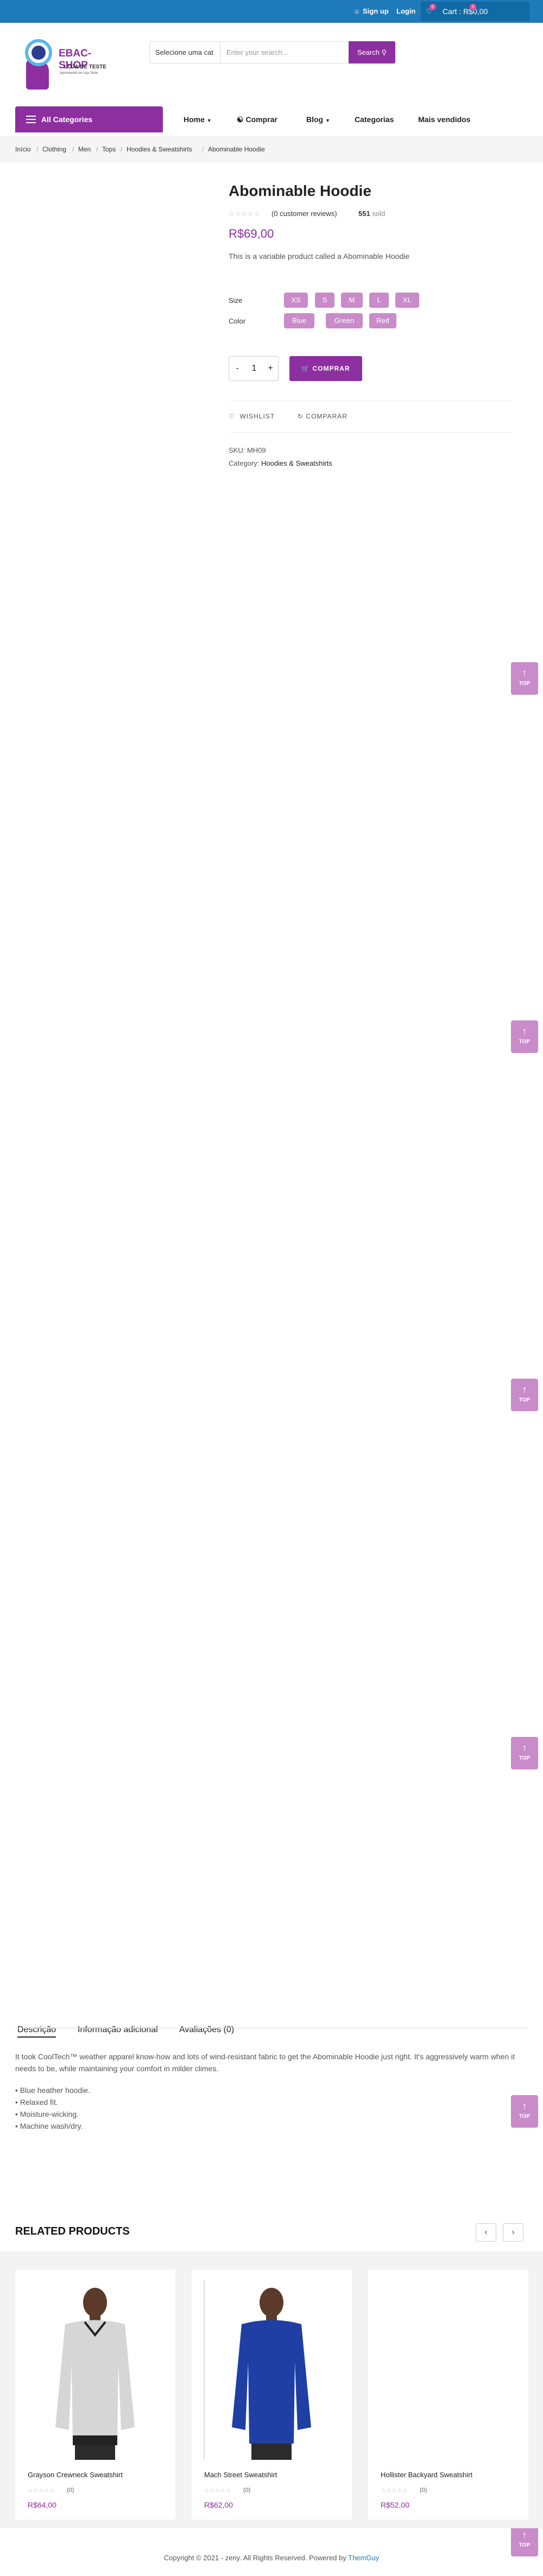 Image resolution: width=543 pixels, height=2576 pixels. Describe the element at coordinates (449, 2370) in the screenshot. I see `product-image-placeholder` at that location.